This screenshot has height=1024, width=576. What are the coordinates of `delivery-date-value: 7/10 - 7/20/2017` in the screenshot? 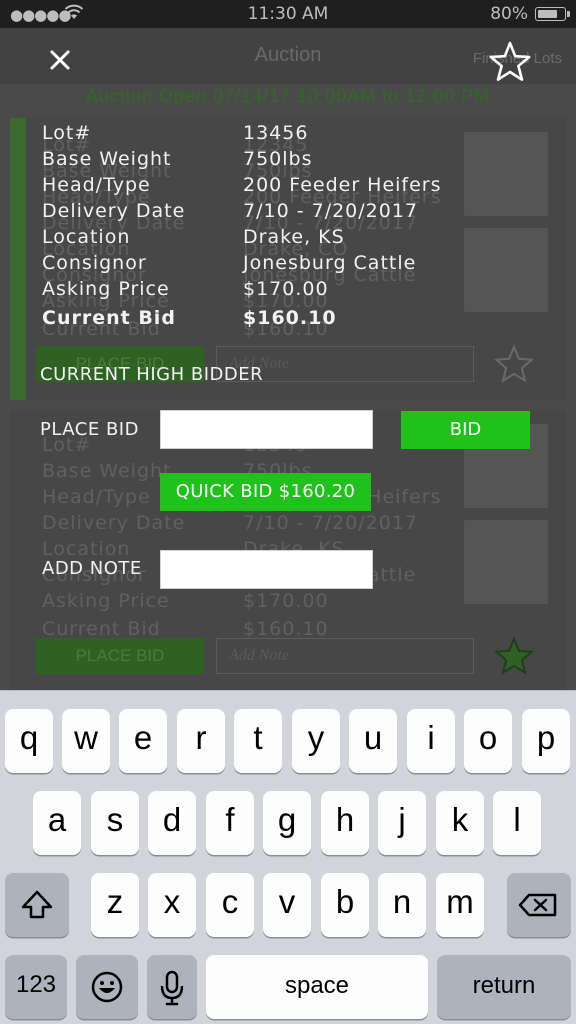 It's located at (331, 211).